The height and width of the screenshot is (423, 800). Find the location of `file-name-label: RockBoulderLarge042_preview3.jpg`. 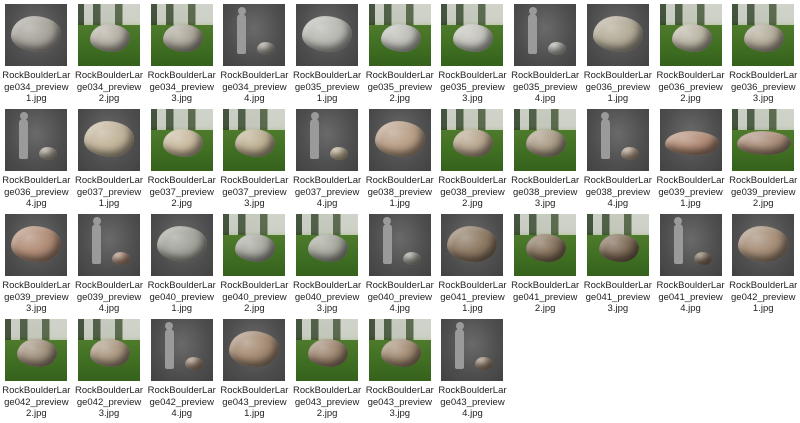

file-name-label: RockBoulderLarge042_preview3.jpg is located at coordinates (109, 402).